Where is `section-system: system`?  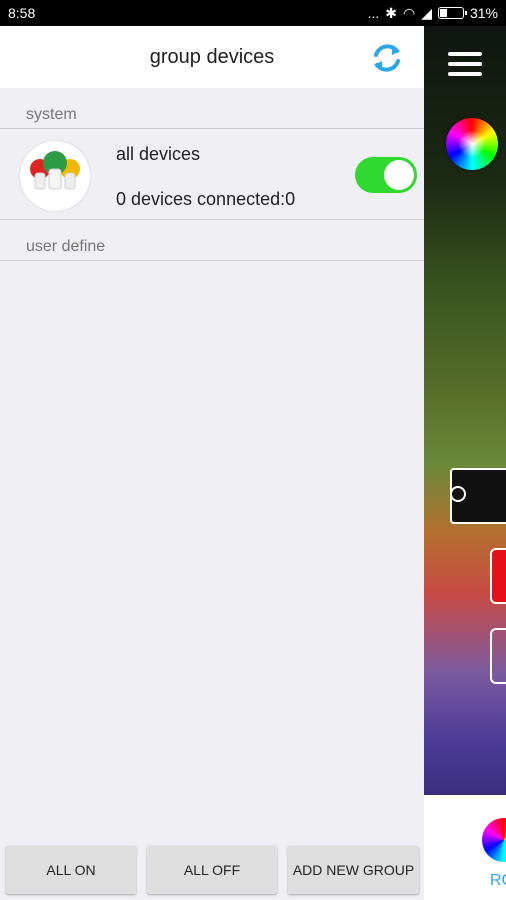 section-system: system is located at coordinates (51, 114).